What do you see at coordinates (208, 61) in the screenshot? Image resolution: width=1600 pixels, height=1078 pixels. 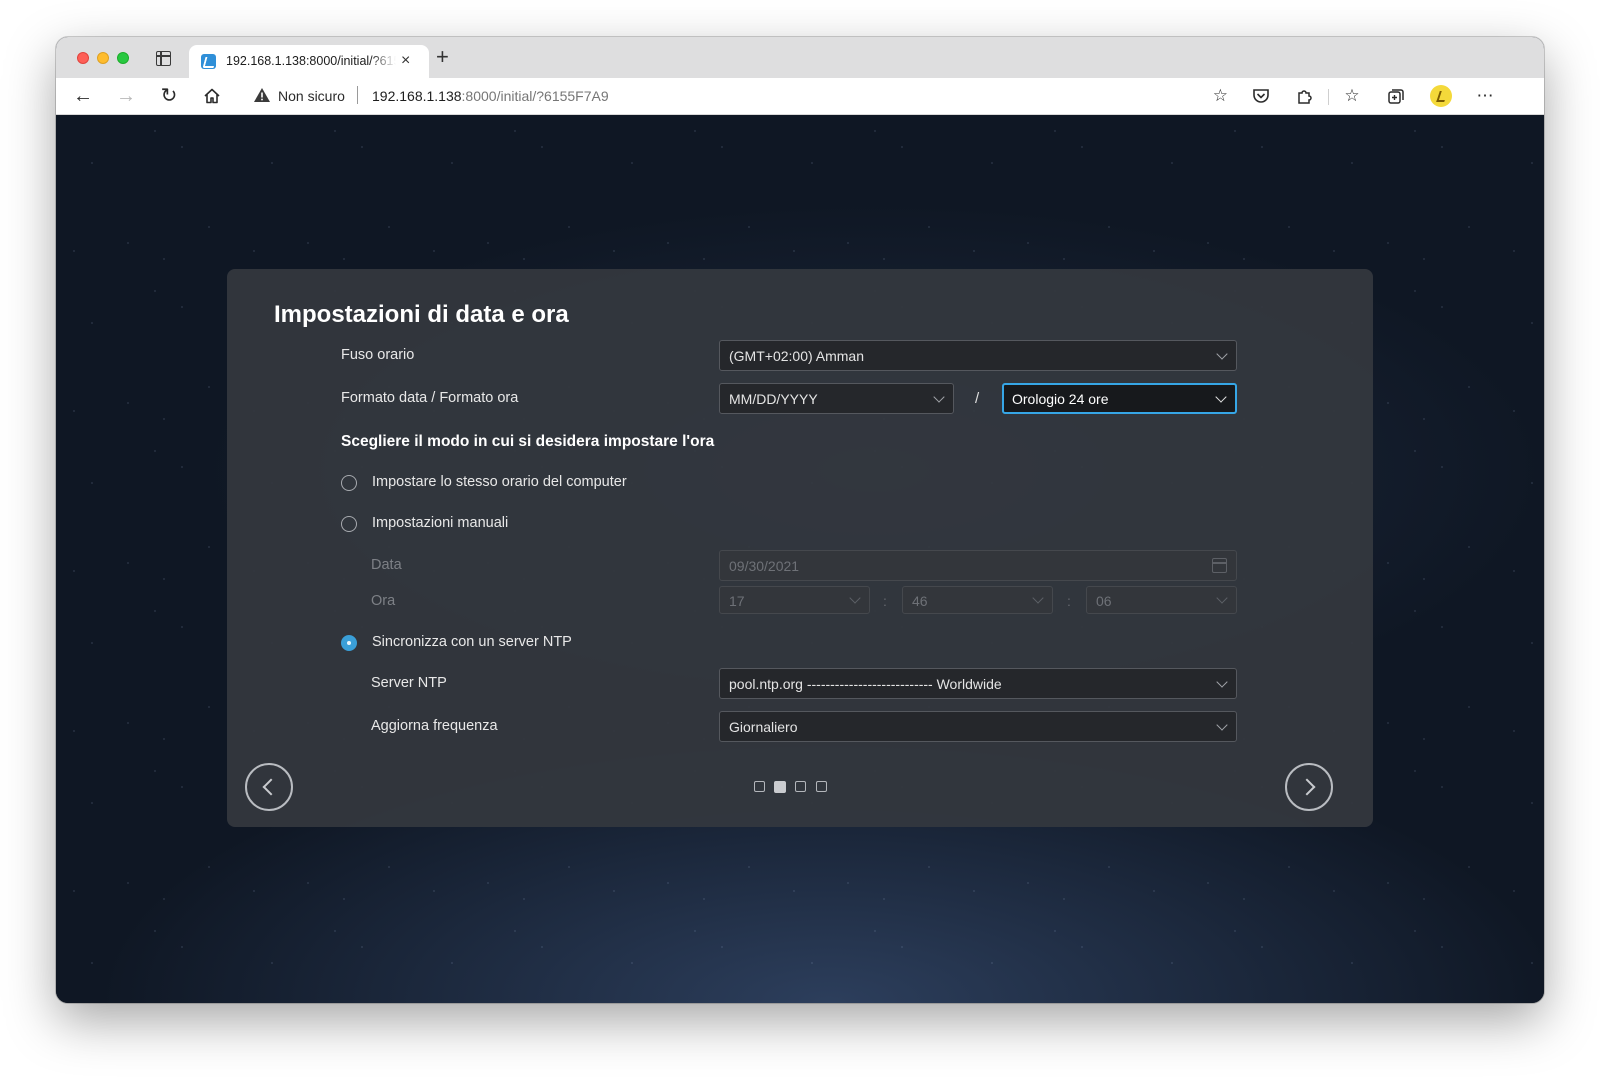 I see `favicon-icon` at bounding box center [208, 61].